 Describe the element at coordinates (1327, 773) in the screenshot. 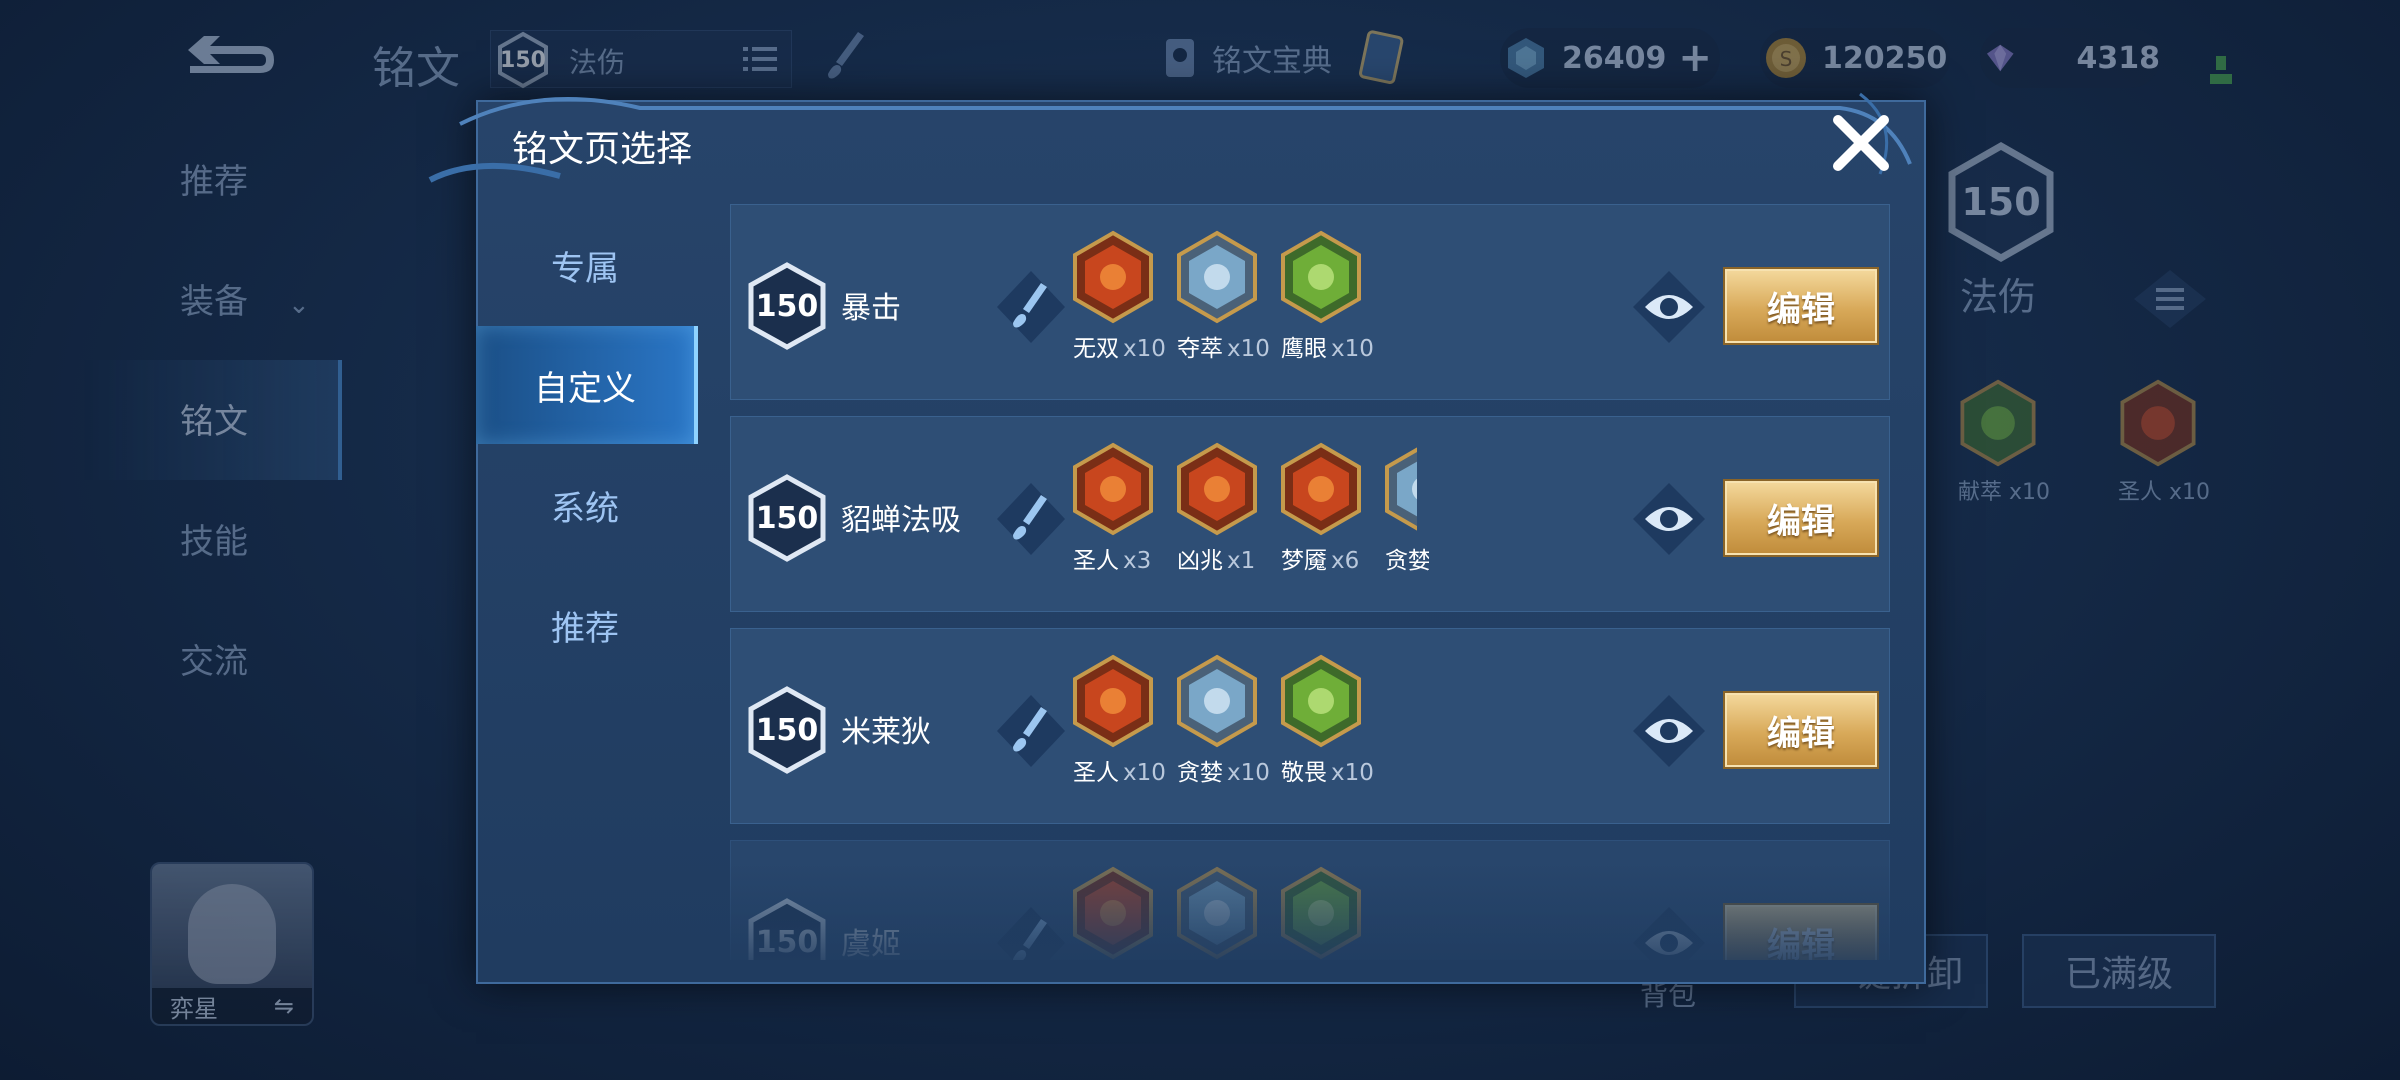

I see `rune-label: 敬畏 x10` at that location.